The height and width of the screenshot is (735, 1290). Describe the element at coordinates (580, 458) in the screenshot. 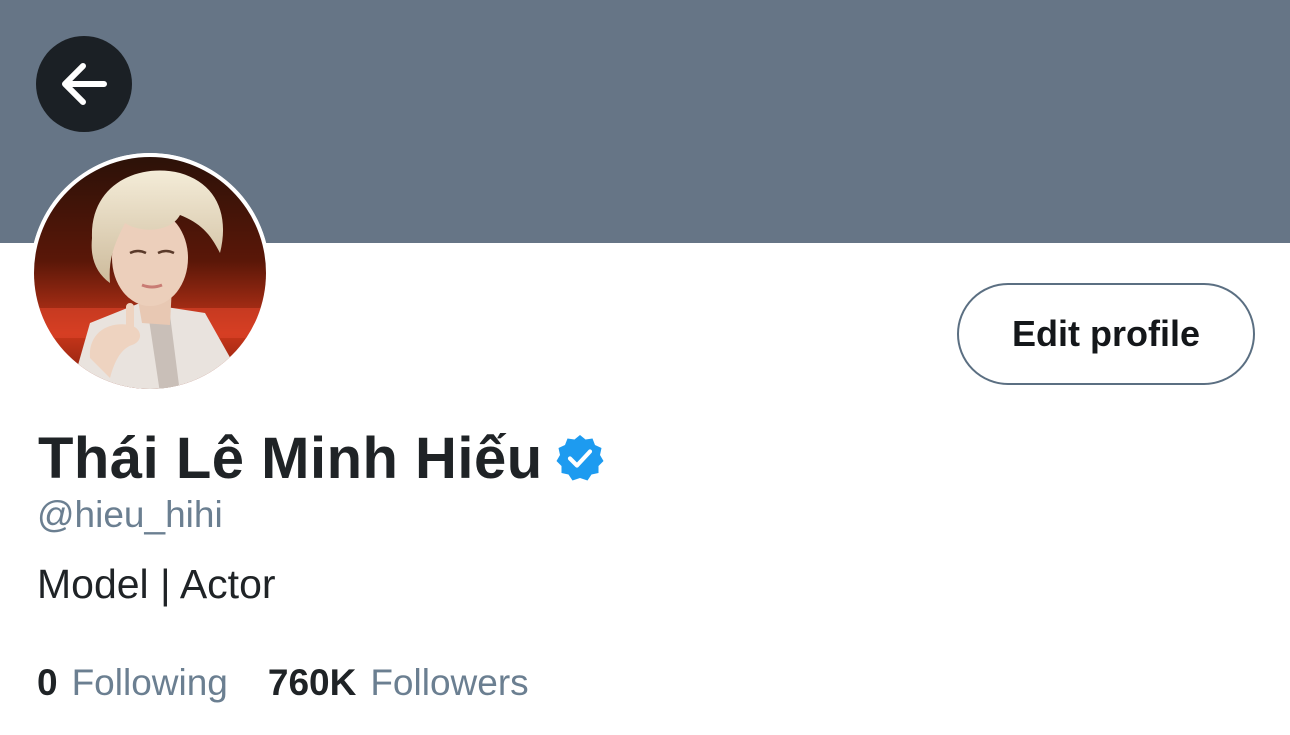

I see `verified-badge-icon` at that location.